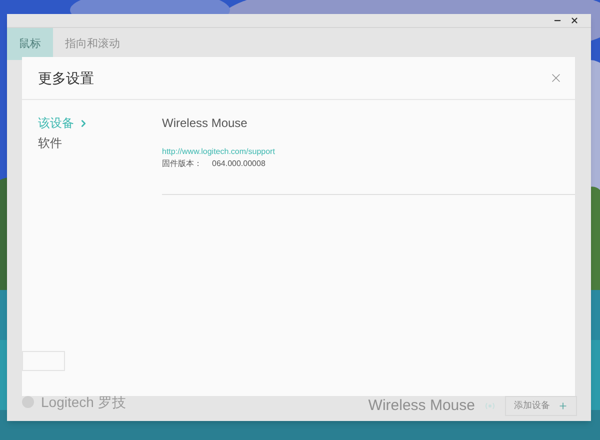 Image resolution: width=600 pixels, height=440 pixels. I want to click on brand-name: Logitech 罗技, so click(83, 402).